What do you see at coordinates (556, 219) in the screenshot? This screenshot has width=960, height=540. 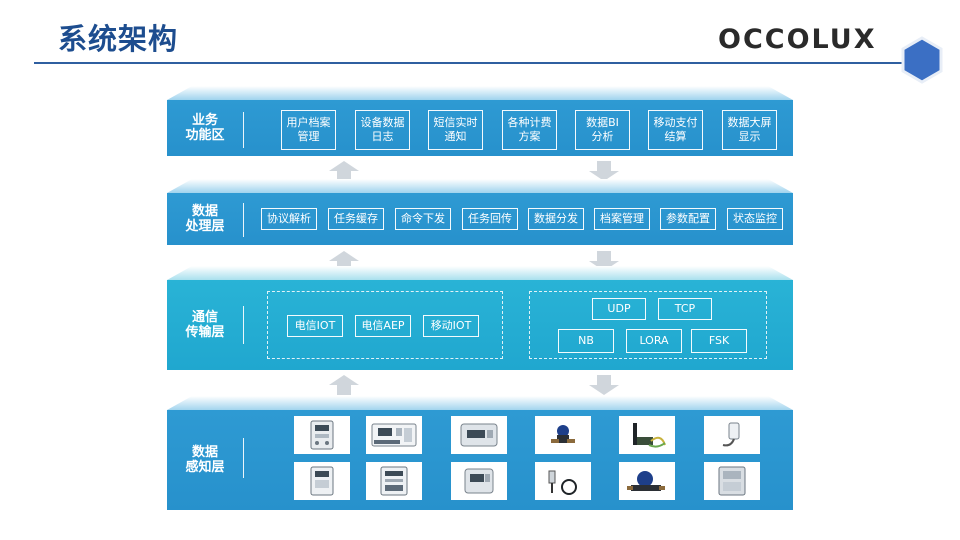 I see `module-data-distribution: 数据分发` at bounding box center [556, 219].